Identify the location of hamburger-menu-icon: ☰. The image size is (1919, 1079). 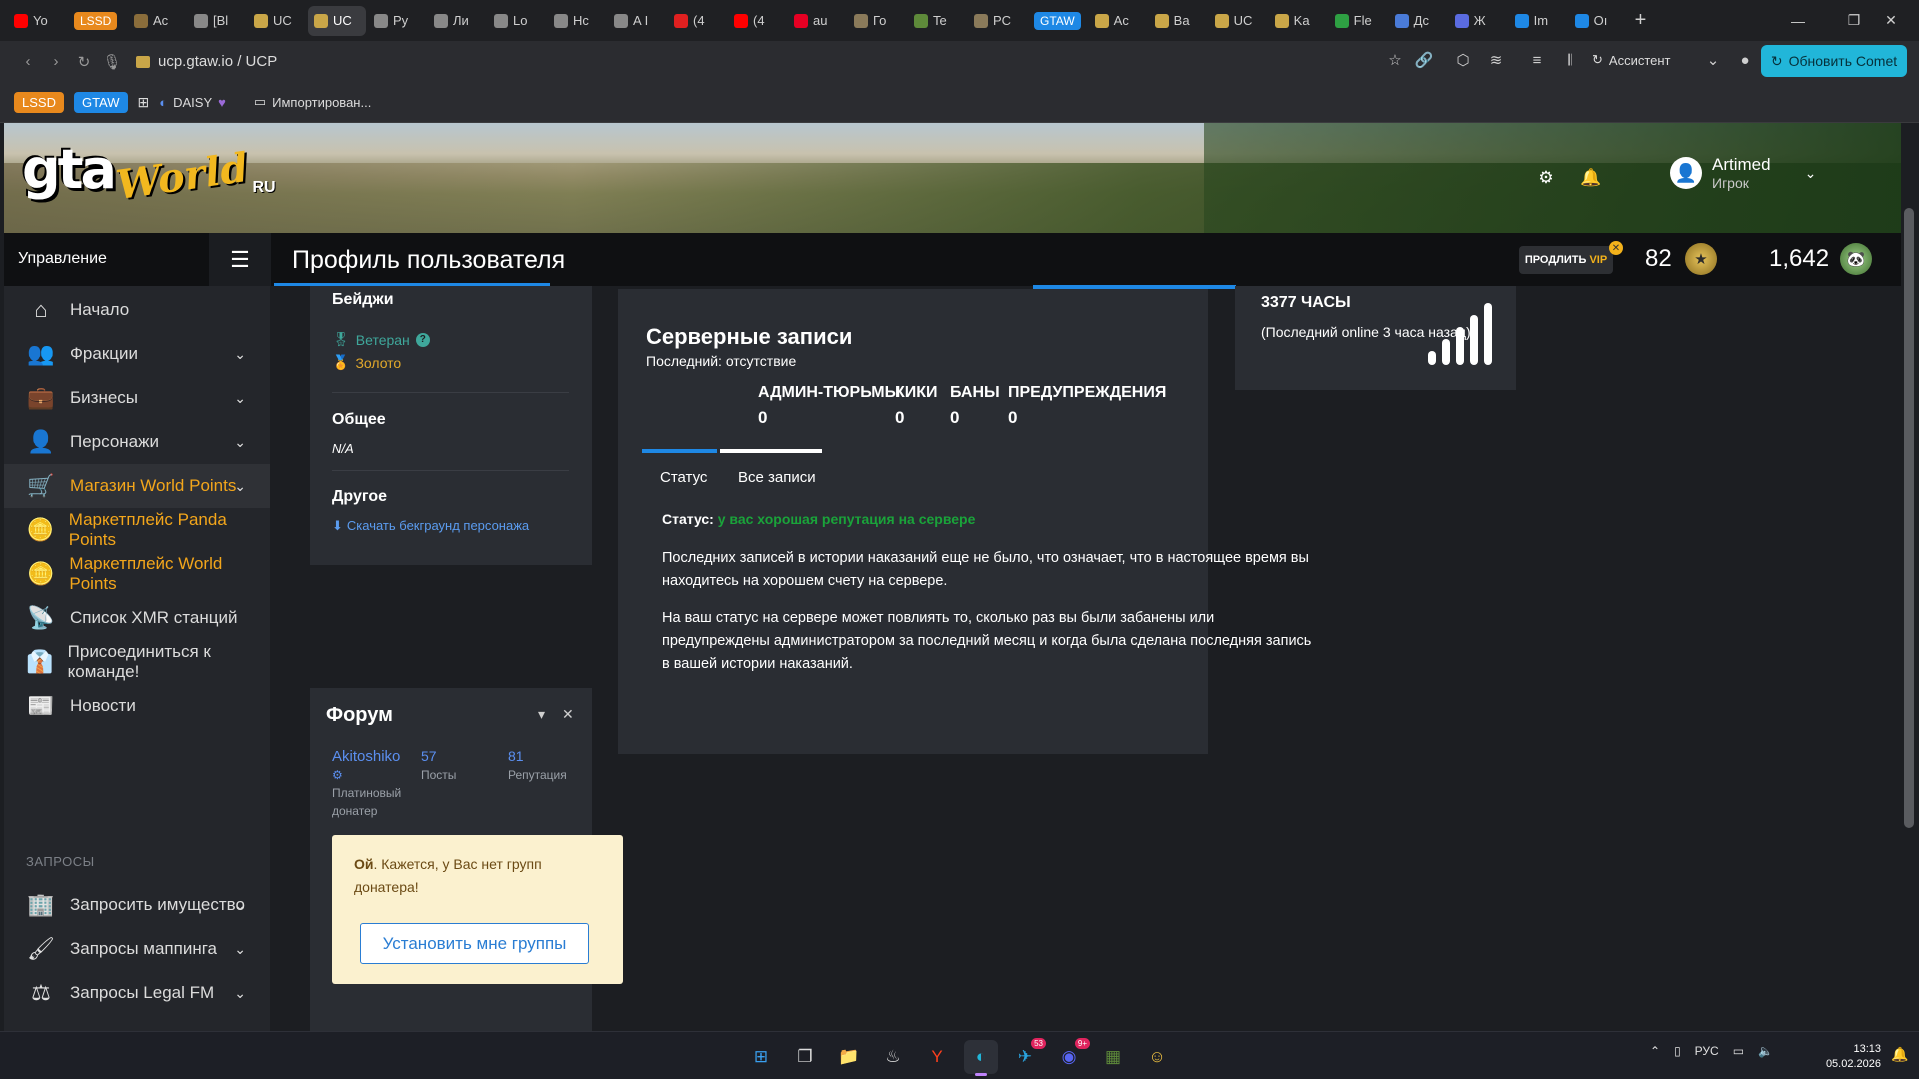
(240, 259).